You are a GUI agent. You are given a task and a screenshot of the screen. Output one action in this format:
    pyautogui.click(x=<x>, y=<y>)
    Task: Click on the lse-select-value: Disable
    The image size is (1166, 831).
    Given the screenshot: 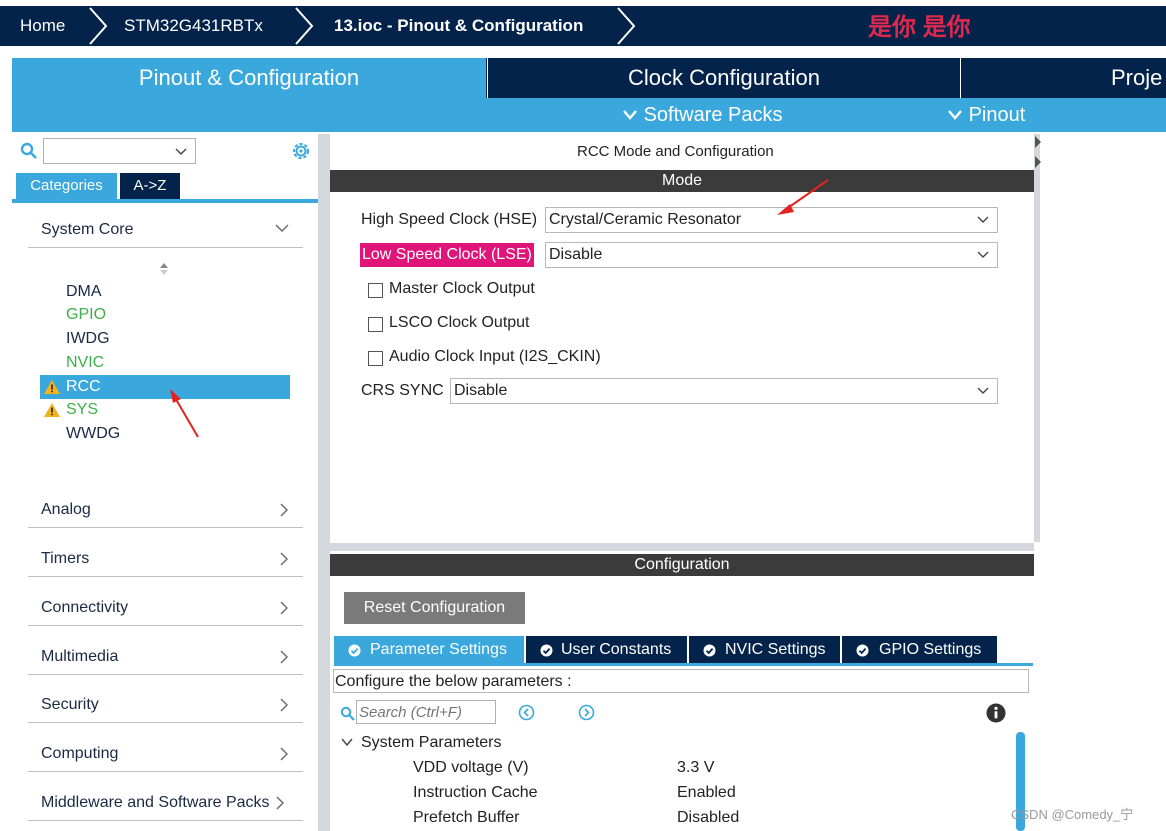 What is the action you would take?
    pyautogui.click(x=576, y=254)
    